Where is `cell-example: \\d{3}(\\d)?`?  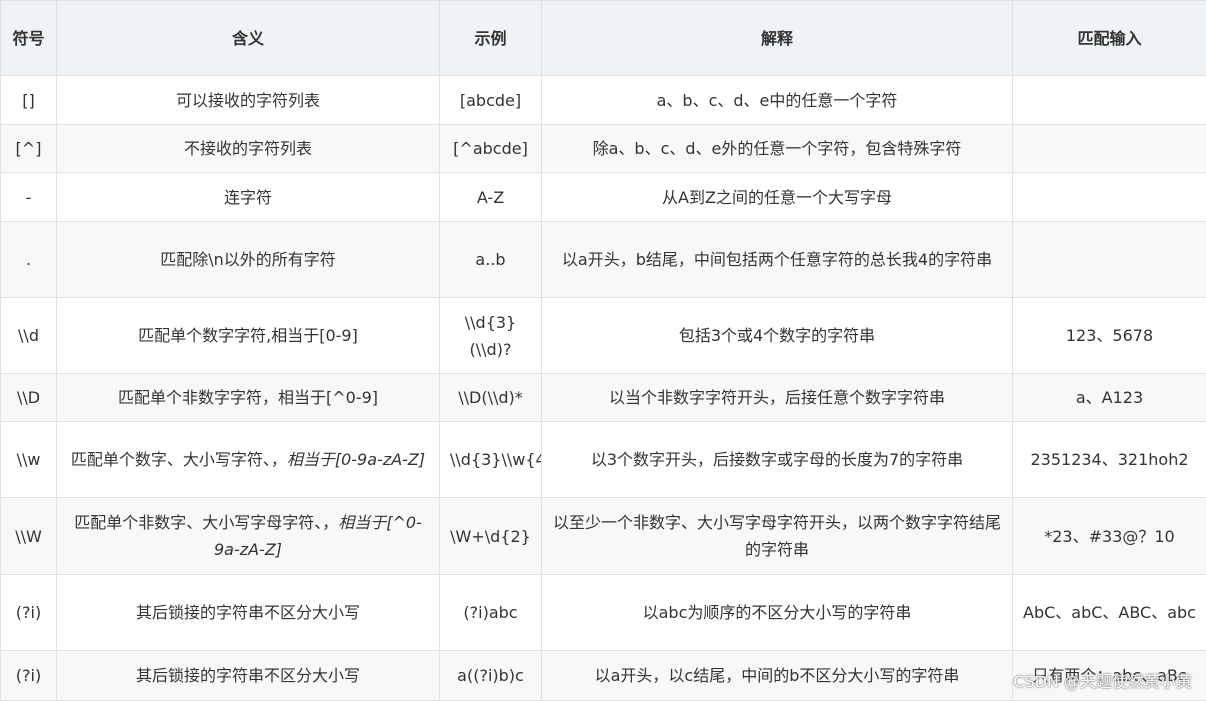
cell-example: \\d{3}(\\d)? is located at coordinates (490, 335).